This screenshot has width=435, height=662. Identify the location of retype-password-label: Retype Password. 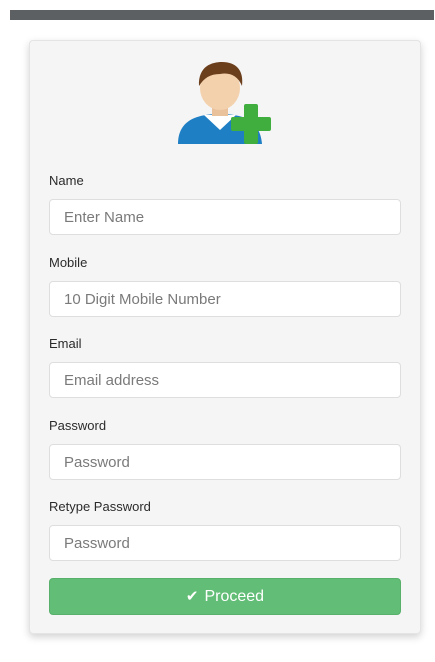
(100, 506).